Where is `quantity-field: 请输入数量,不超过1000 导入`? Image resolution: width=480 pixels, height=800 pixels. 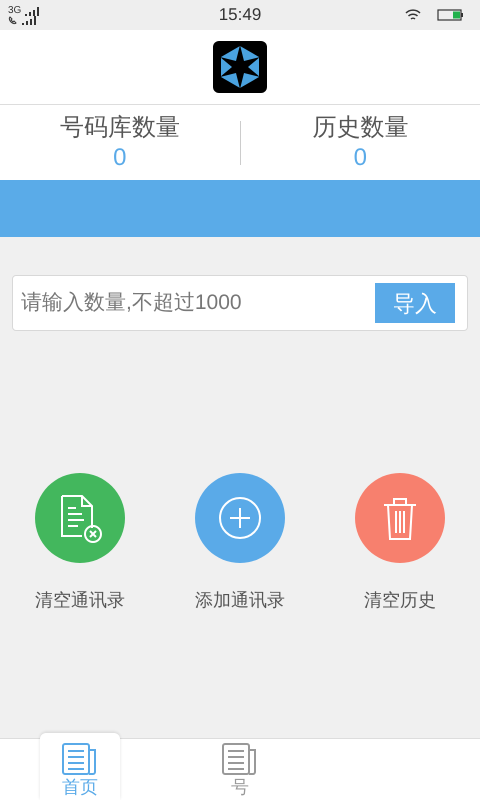
quantity-field: 请输入数量,不超过1000 导入 is located at coordinates (240, 303).